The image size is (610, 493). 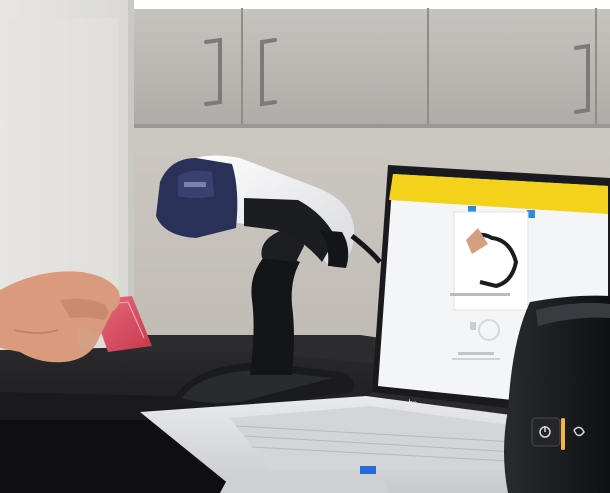 I want to click on laptop-brand: hp, so click(x=413, y=403).